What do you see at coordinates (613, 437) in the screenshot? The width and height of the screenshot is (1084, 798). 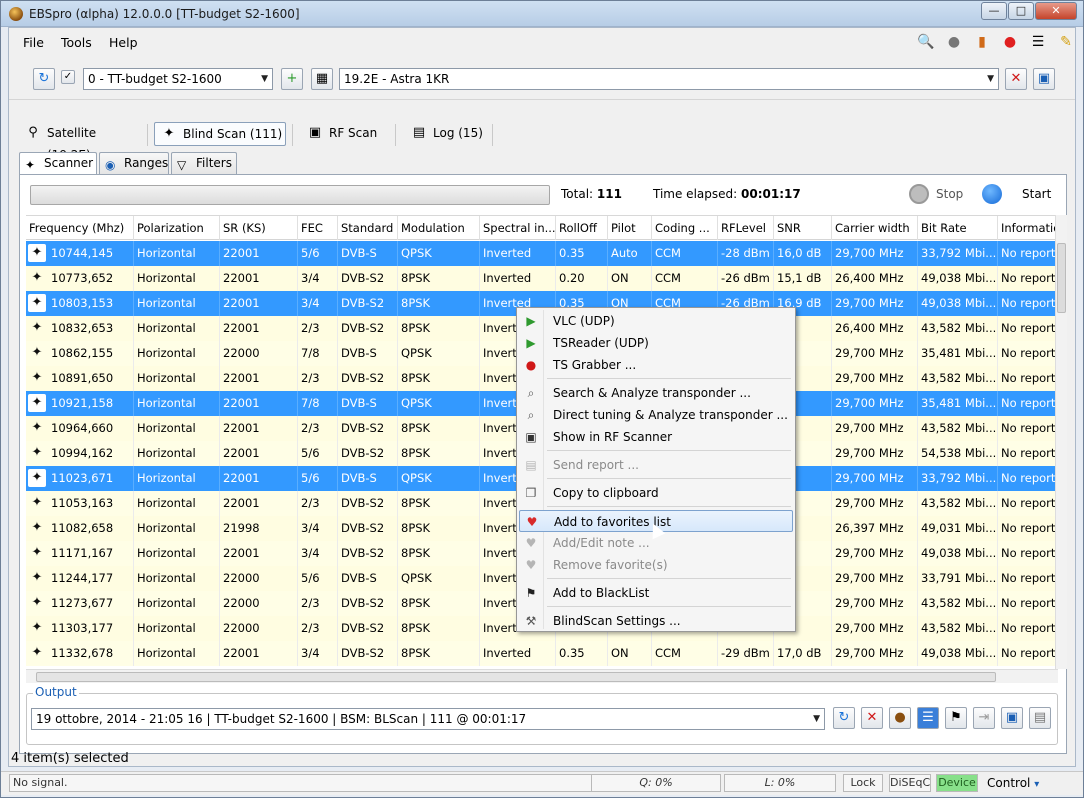 I see `context-menu-label: Show in RF Scanner` at bounding box center [613, 437].